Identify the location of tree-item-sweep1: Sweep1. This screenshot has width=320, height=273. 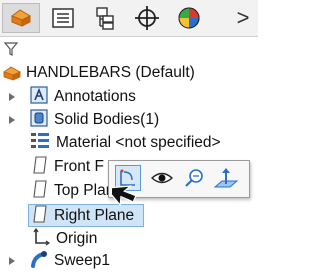
(58, 261).